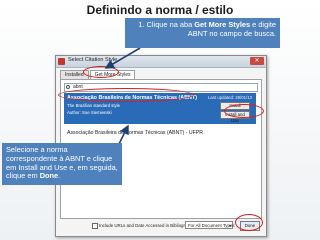 Image resolution: width=320 pixels, height=240 pixels. Describe the element at coordinates (222, 24) in the screenshot. I see `callout1-bold: Get More Styles` at that location.